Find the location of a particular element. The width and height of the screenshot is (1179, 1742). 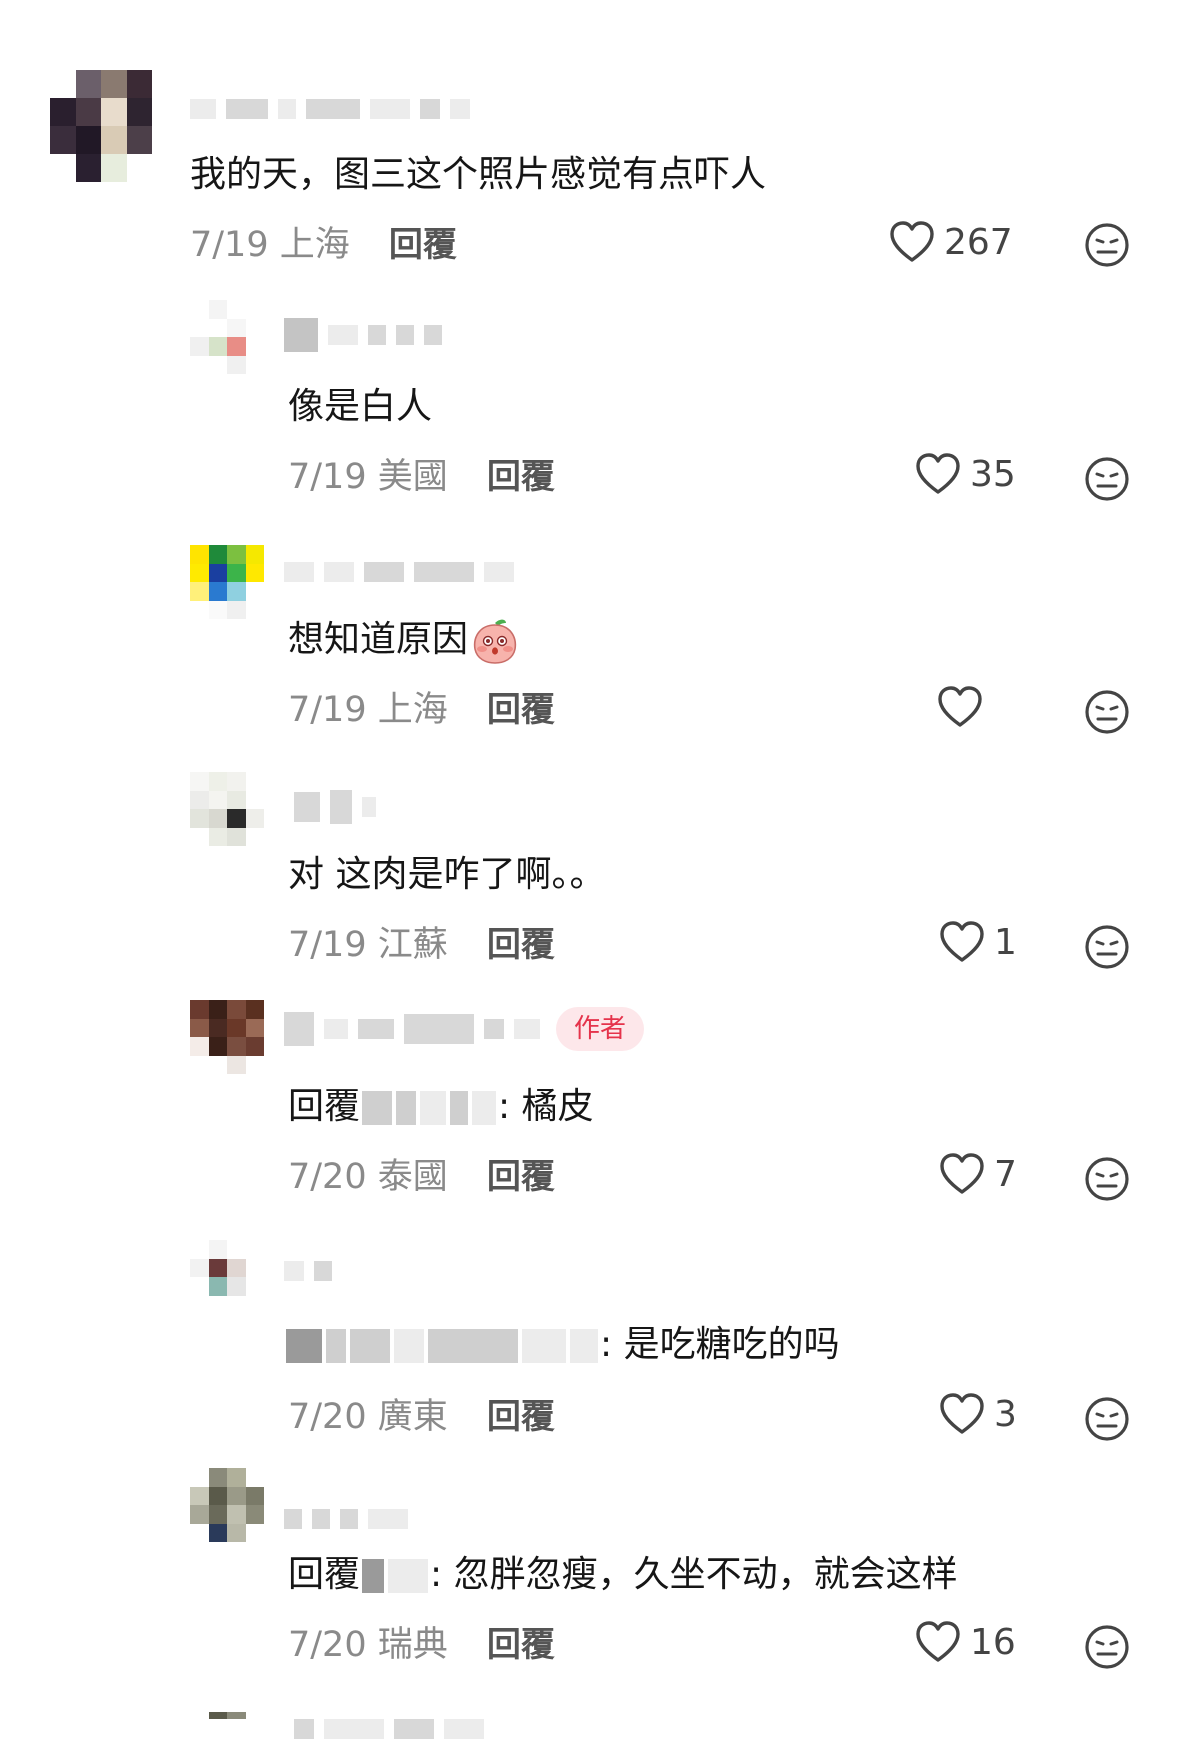

comment-location: 廣東 is located at coordinates (412, 1417).